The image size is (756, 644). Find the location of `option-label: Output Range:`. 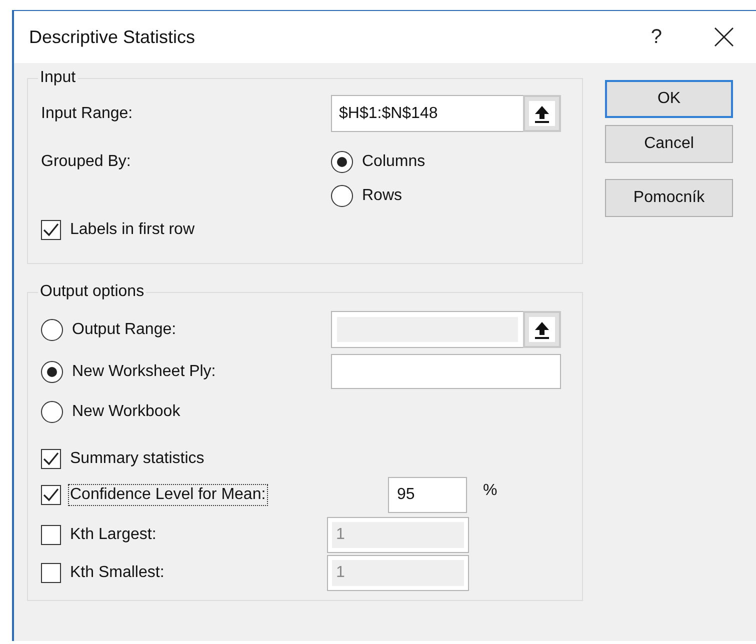

option-label: Output Range: is located at coordinates (124, 329).